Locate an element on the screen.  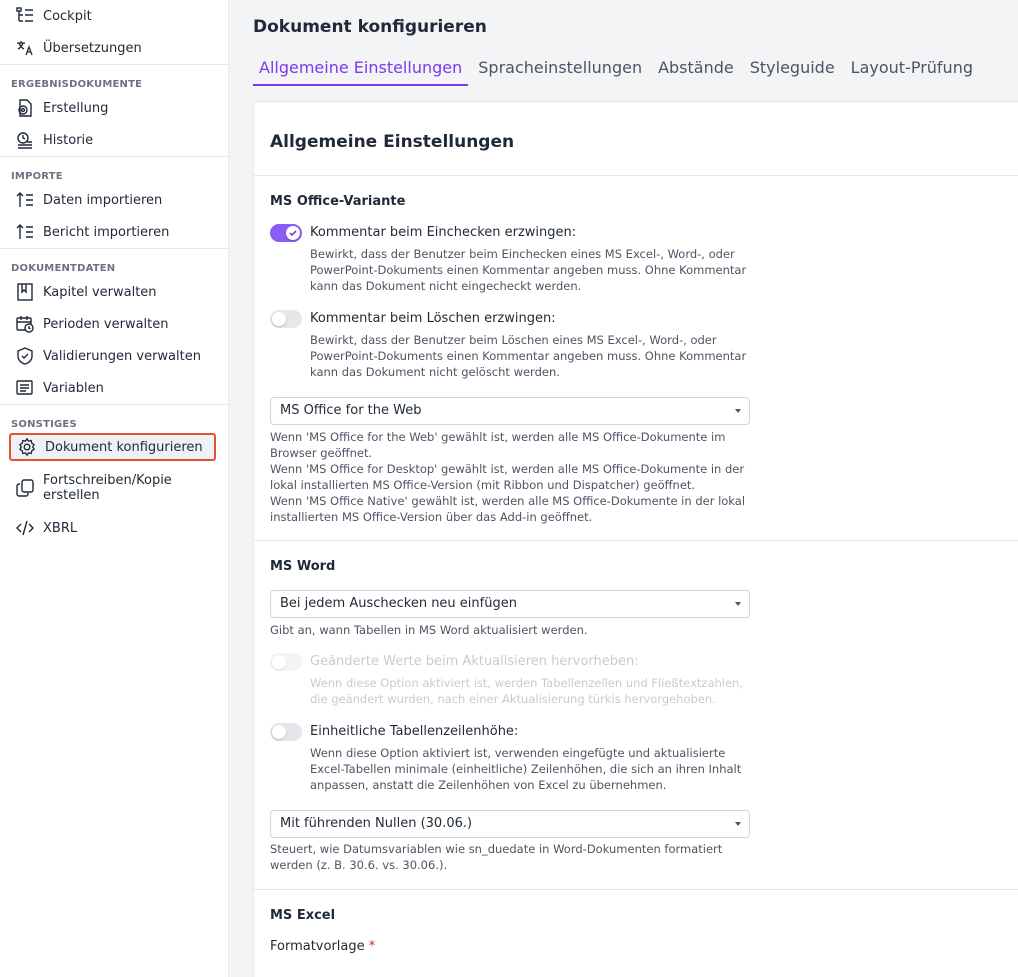
page-title: Dokument konfigurieren is located at coordinates (370, 27).